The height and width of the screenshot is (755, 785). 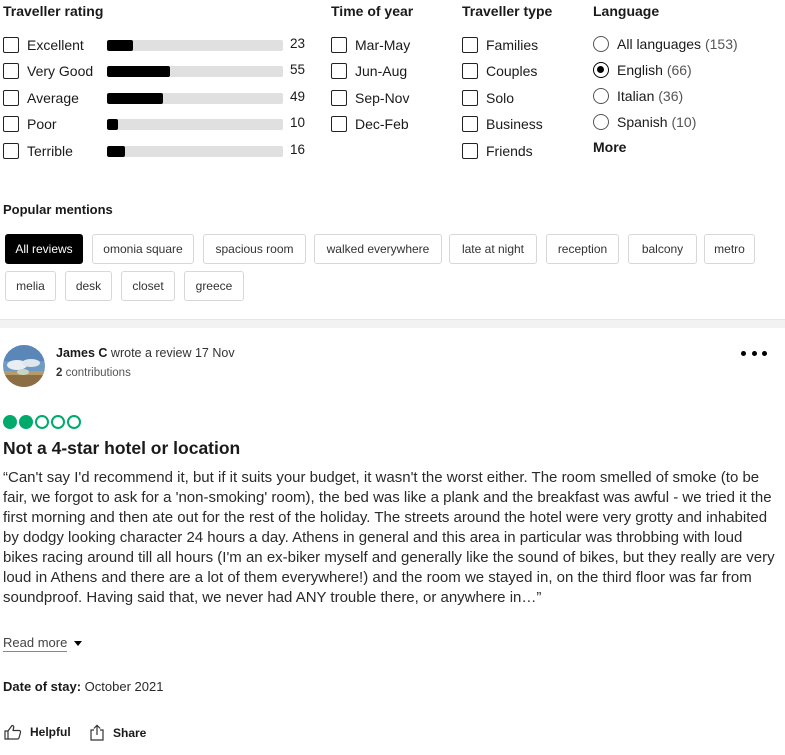 What do you see at coordinates (148, 286) in the screenshot?
I see `mention-chip-closet: closet` at bounding box center [148, 286].